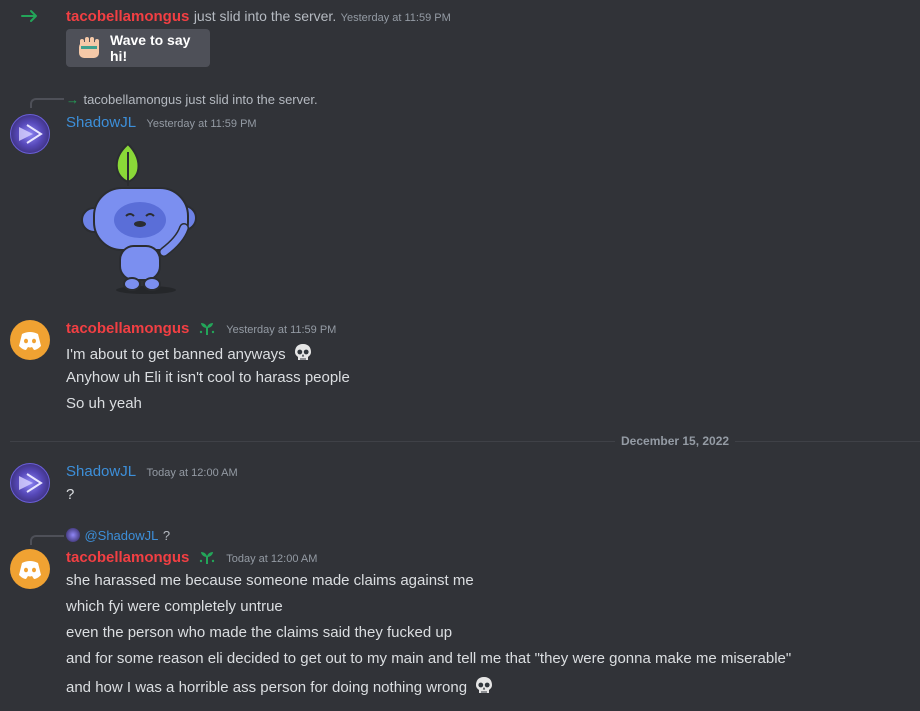 The image size is (920, 711). I want to click on wave-button: Wave to say hi!, so click(138, 48).